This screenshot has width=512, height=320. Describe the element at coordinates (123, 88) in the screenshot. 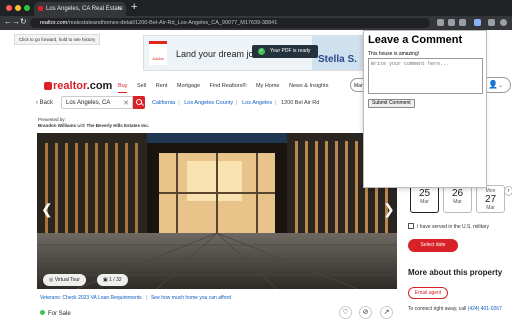

I see `nav-buy: Buy` at that location.